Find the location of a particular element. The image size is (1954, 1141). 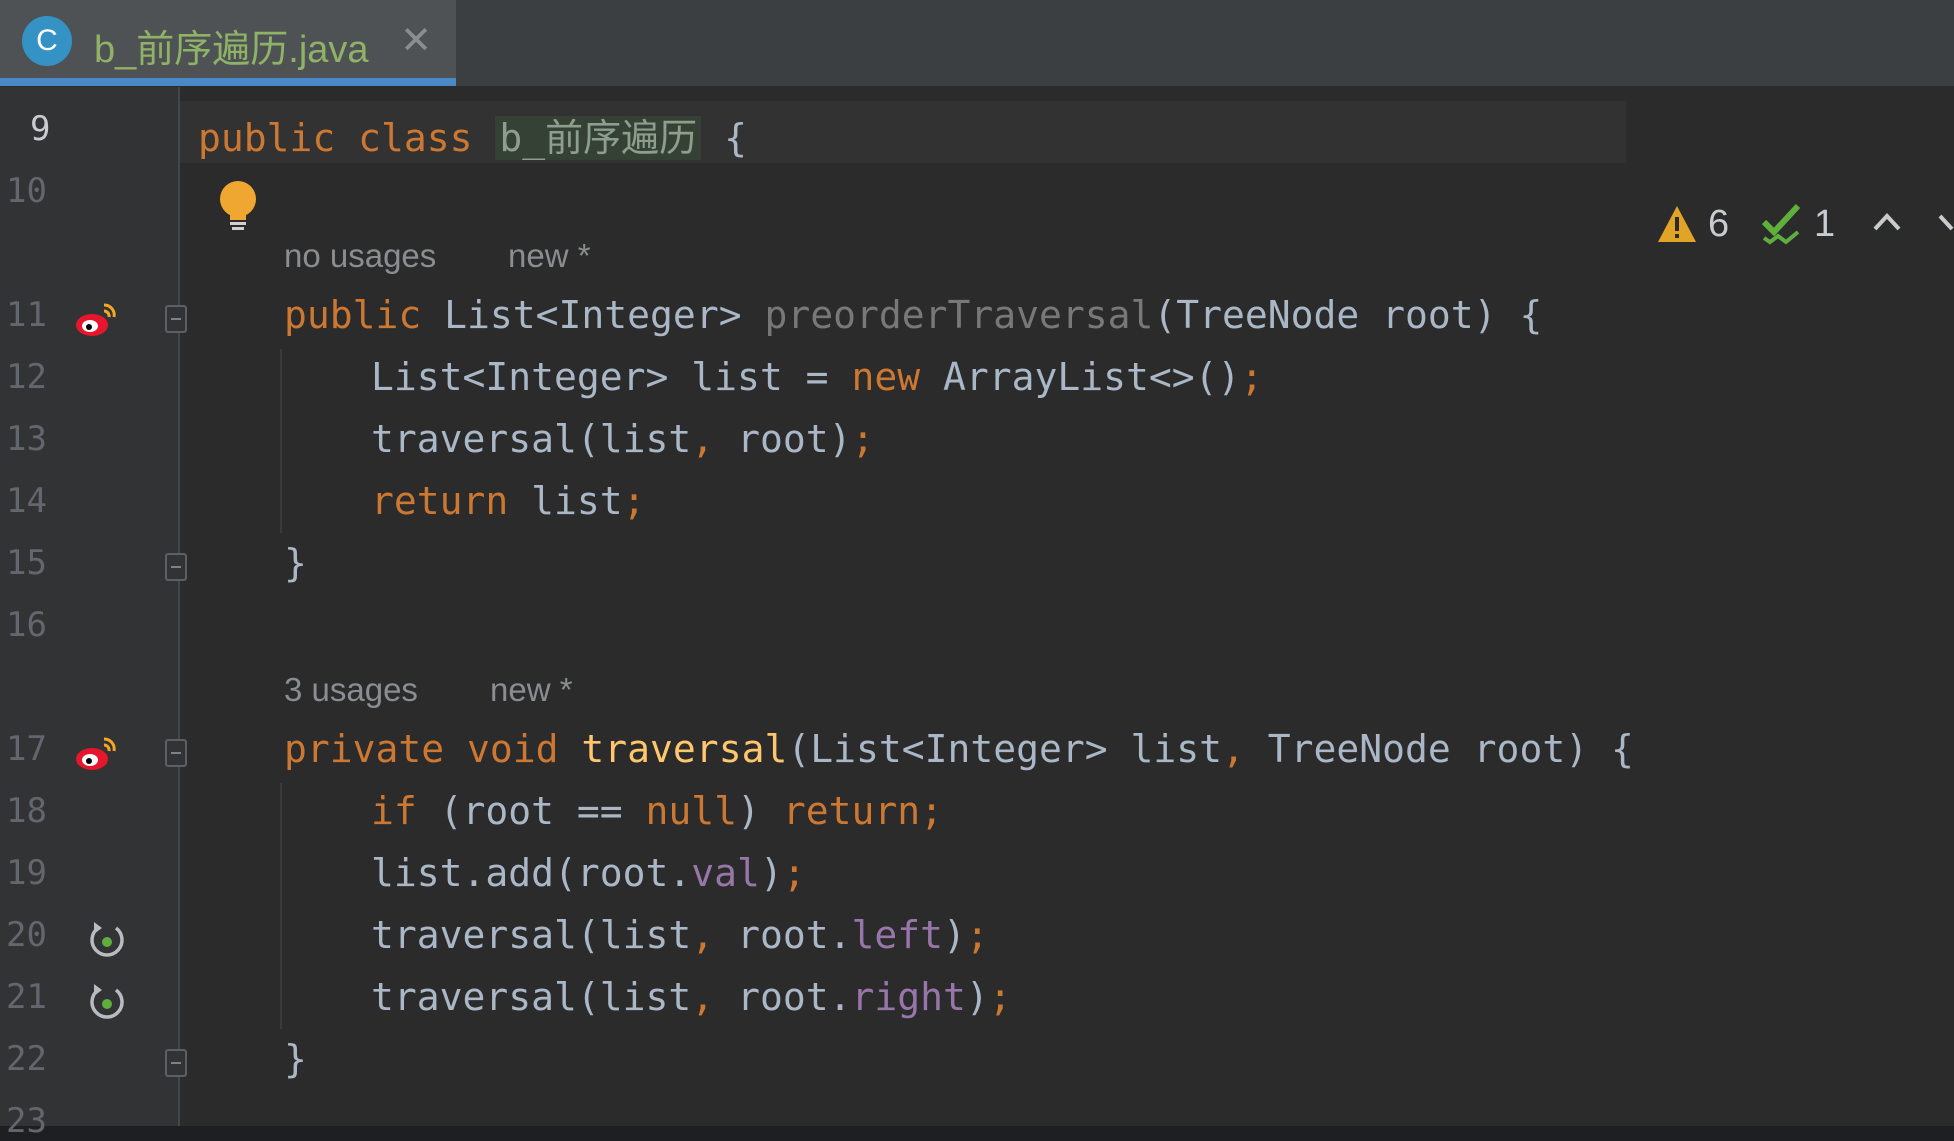

line-number: 18 is located at coordinates (26, 811).